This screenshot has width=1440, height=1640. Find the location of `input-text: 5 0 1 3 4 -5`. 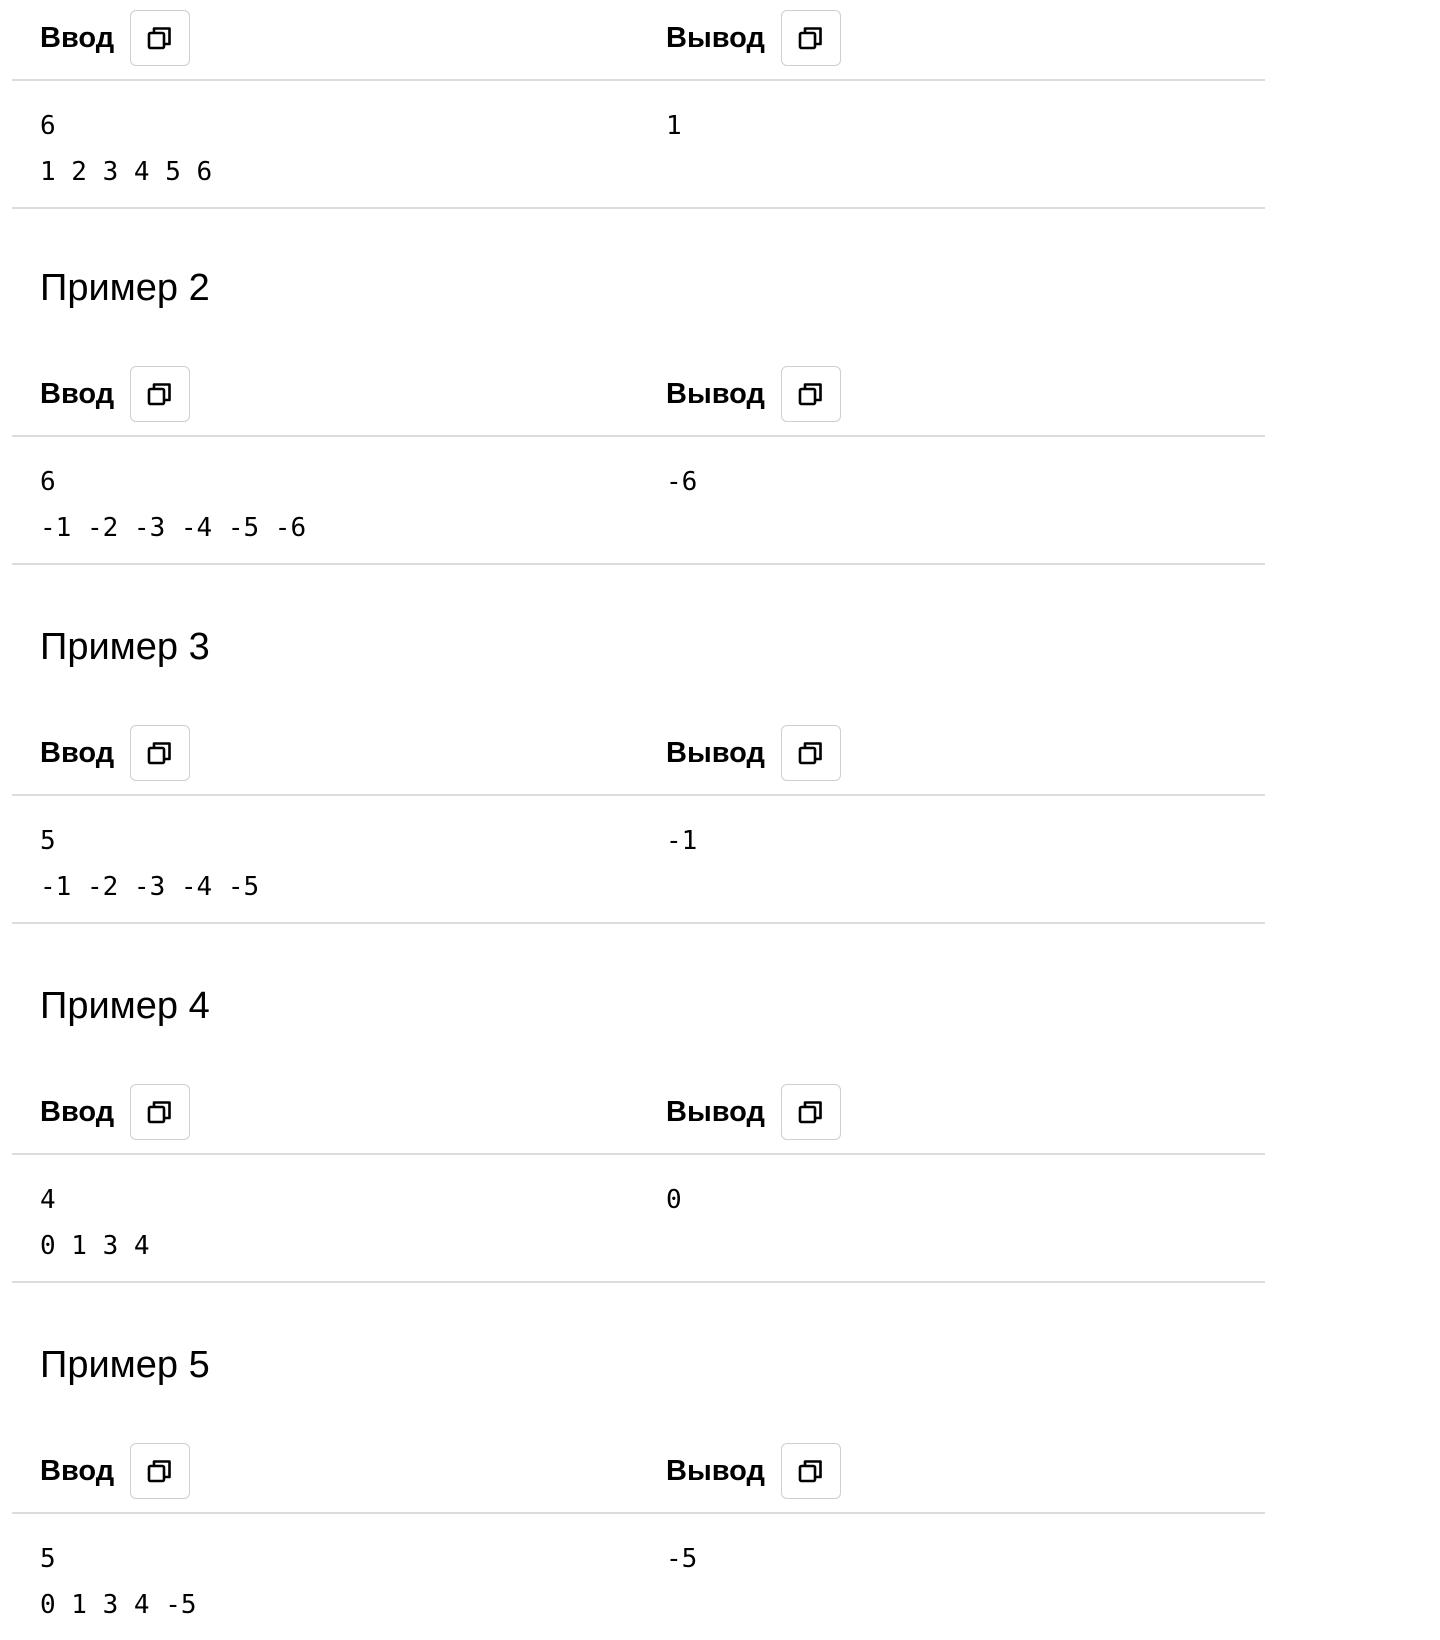

input-text: 5 0 1 3 4 -5 is located at coordinates (118, 1582).